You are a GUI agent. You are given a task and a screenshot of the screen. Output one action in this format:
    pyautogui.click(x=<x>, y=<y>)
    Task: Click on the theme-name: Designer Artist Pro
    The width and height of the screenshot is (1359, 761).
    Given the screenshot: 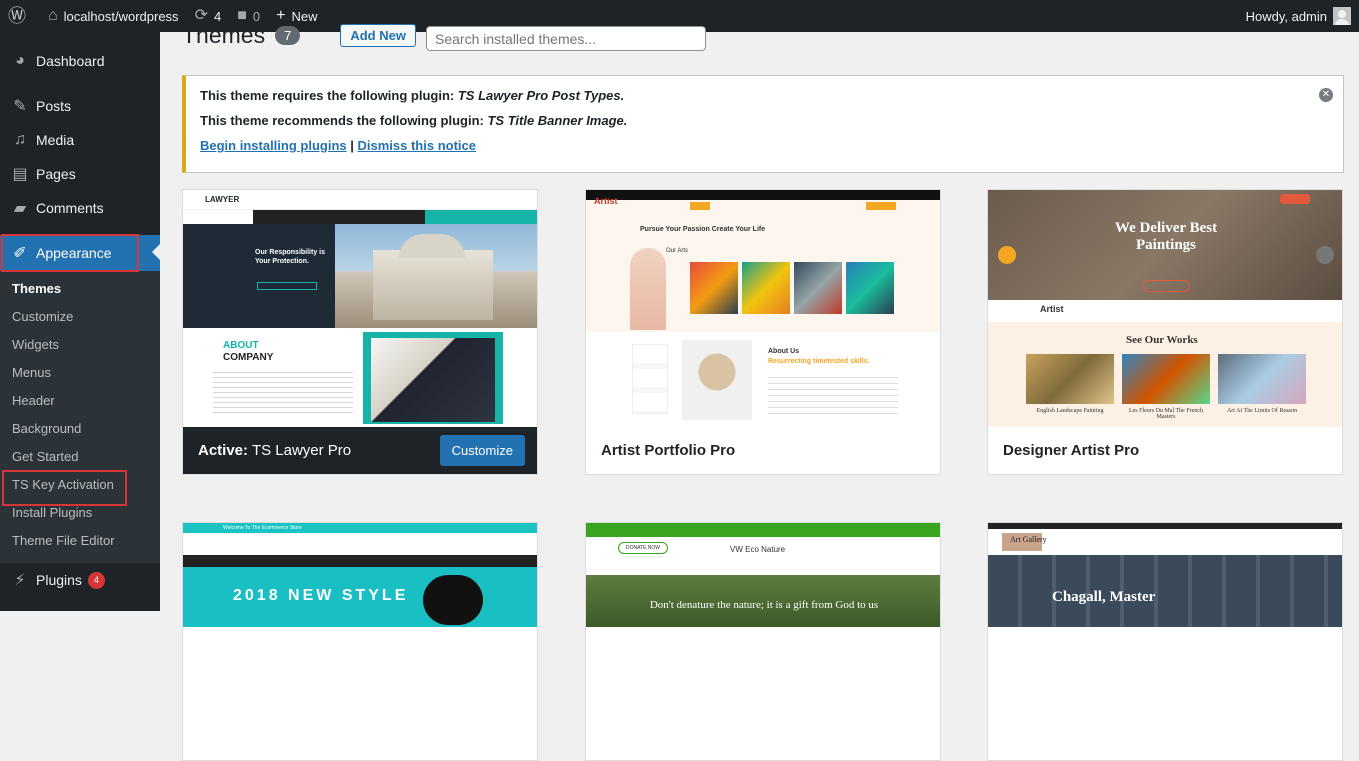 What is the action you would take?
    pyautogui.click(x=1071, y=450)
    